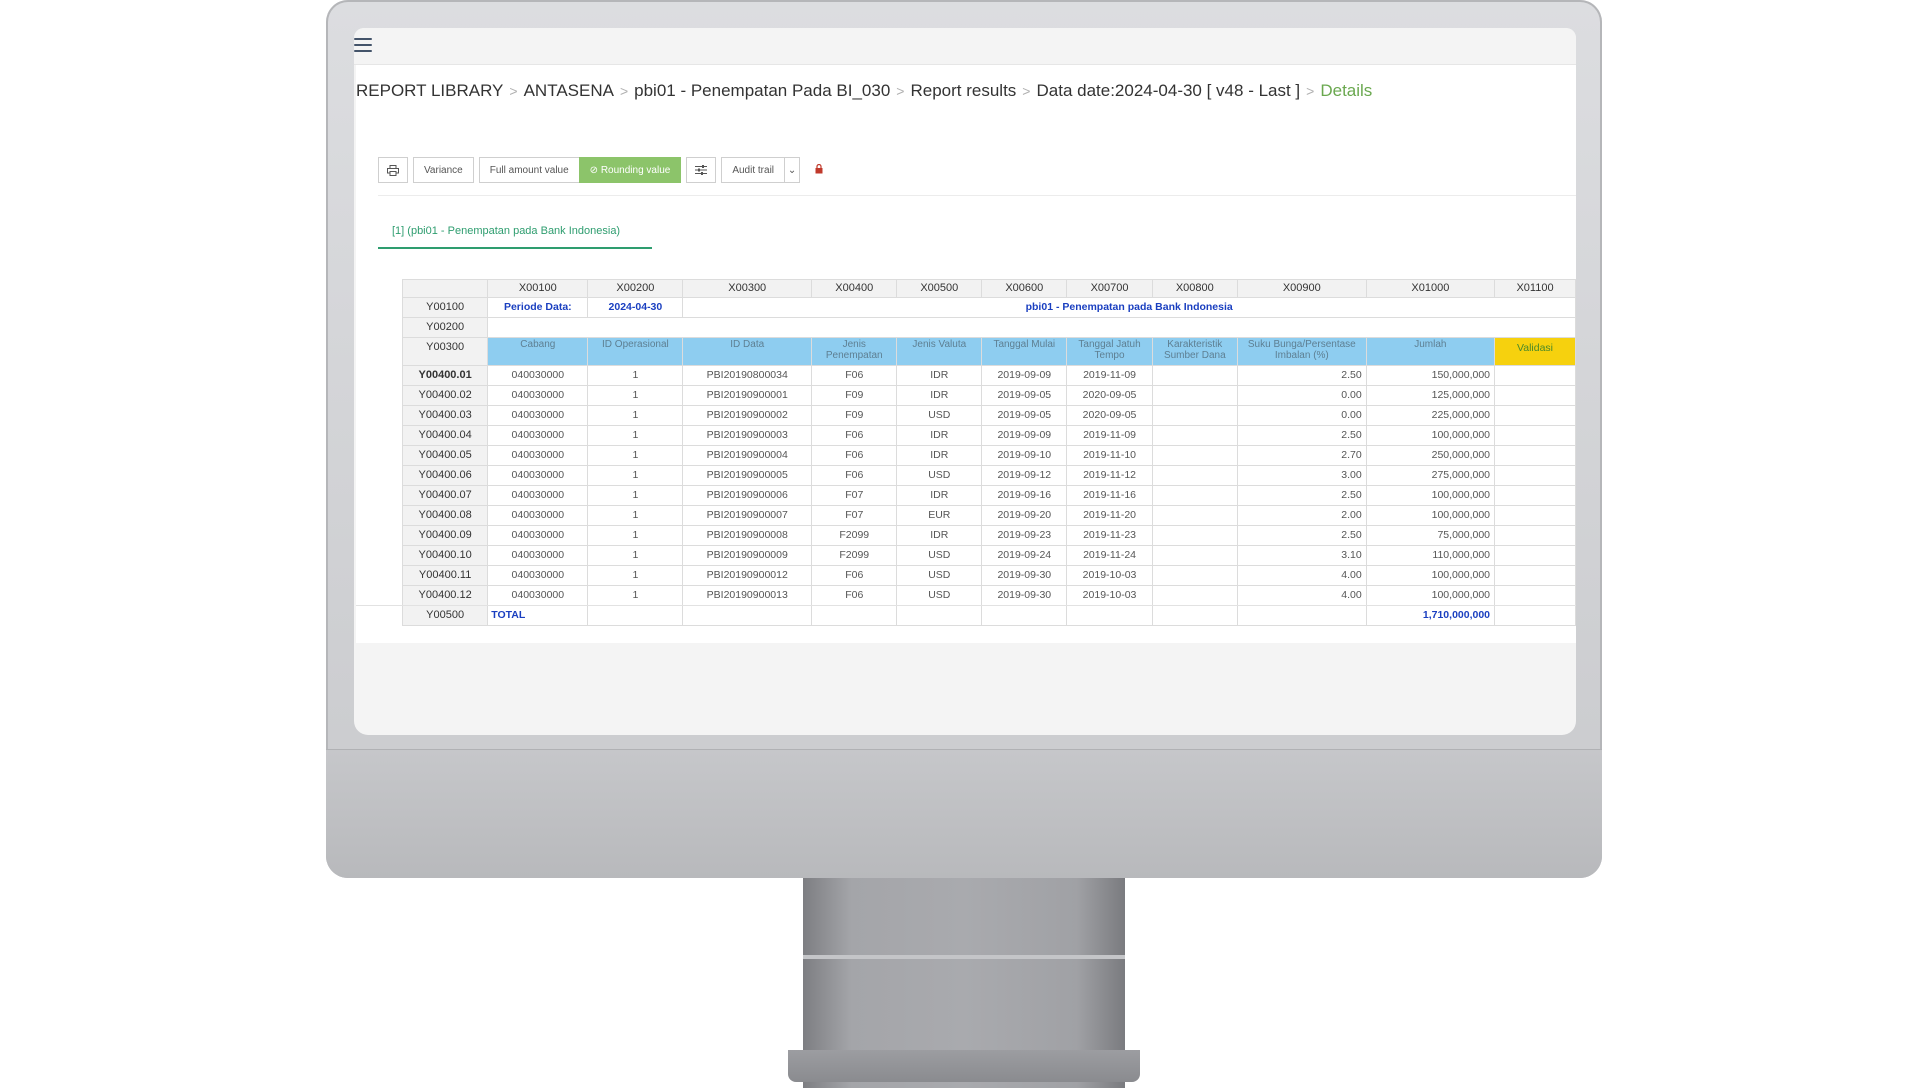 This screenshot has width=1920, height=1088. I want to click on table-cell: 2.70, so click(1301, 455).